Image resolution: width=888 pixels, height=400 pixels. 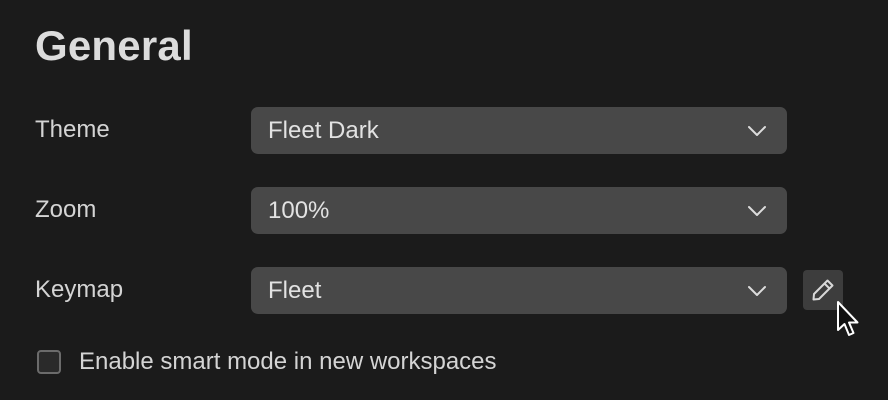 I want to click on keymap-dropdown: Fleet, so click(x=519, y=290).